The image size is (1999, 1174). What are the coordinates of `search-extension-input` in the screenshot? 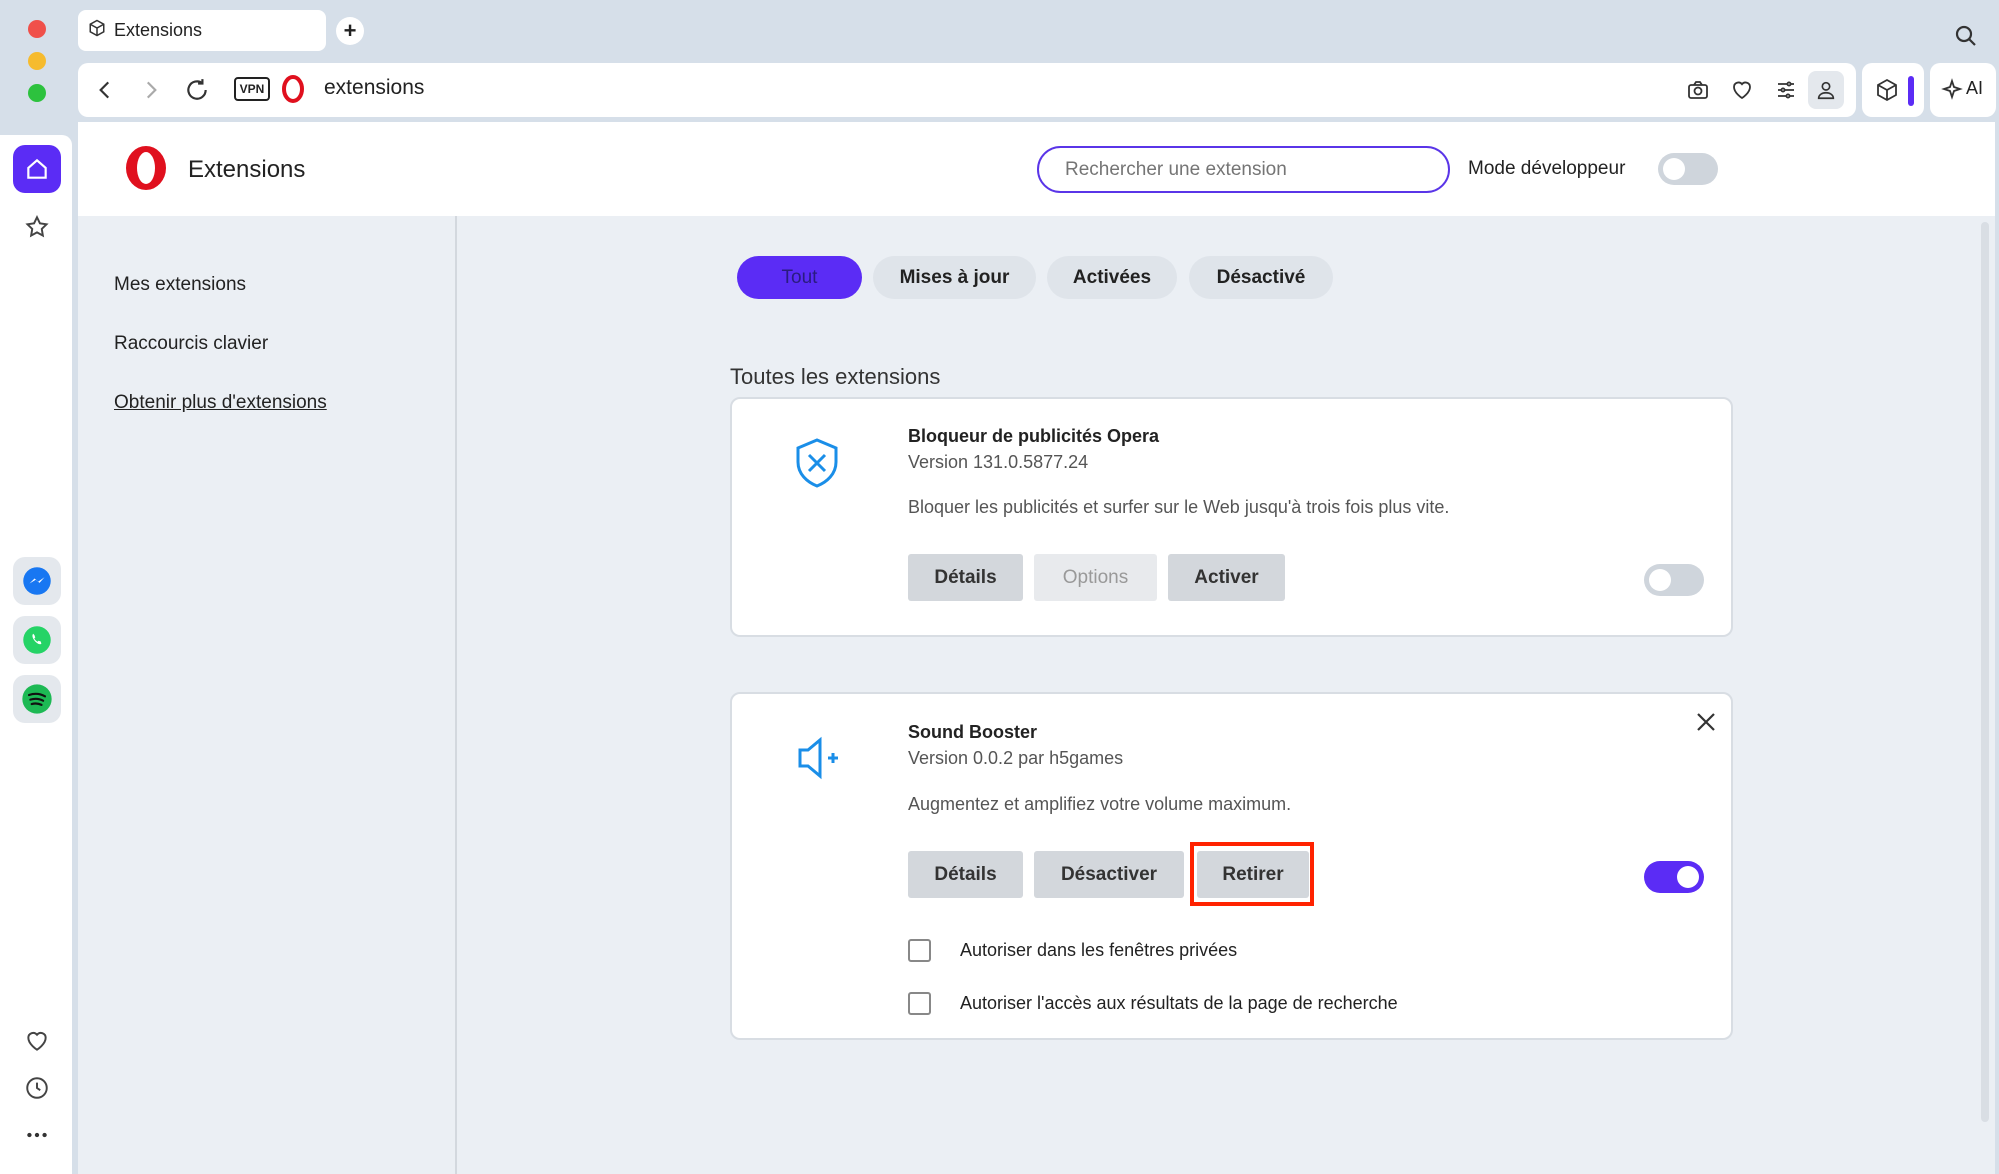 It's located at (1243, 169).